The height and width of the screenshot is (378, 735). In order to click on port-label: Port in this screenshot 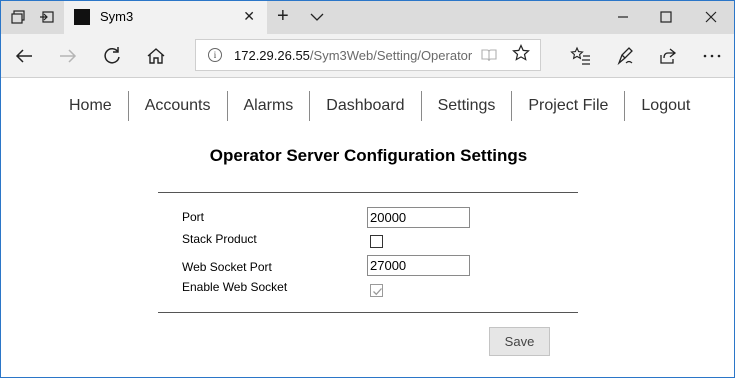, I will do `click(193, 217)`.